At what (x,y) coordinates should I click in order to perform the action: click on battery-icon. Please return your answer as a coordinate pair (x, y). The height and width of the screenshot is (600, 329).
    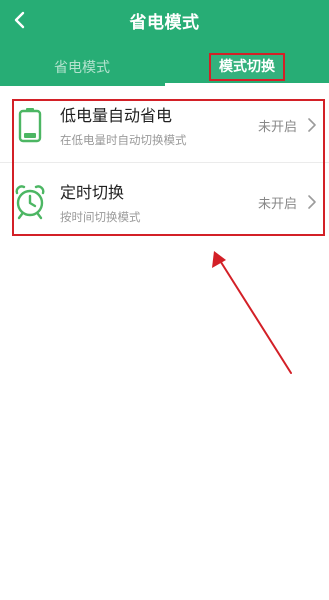
    Looking at the image, I should click on (30, 125).